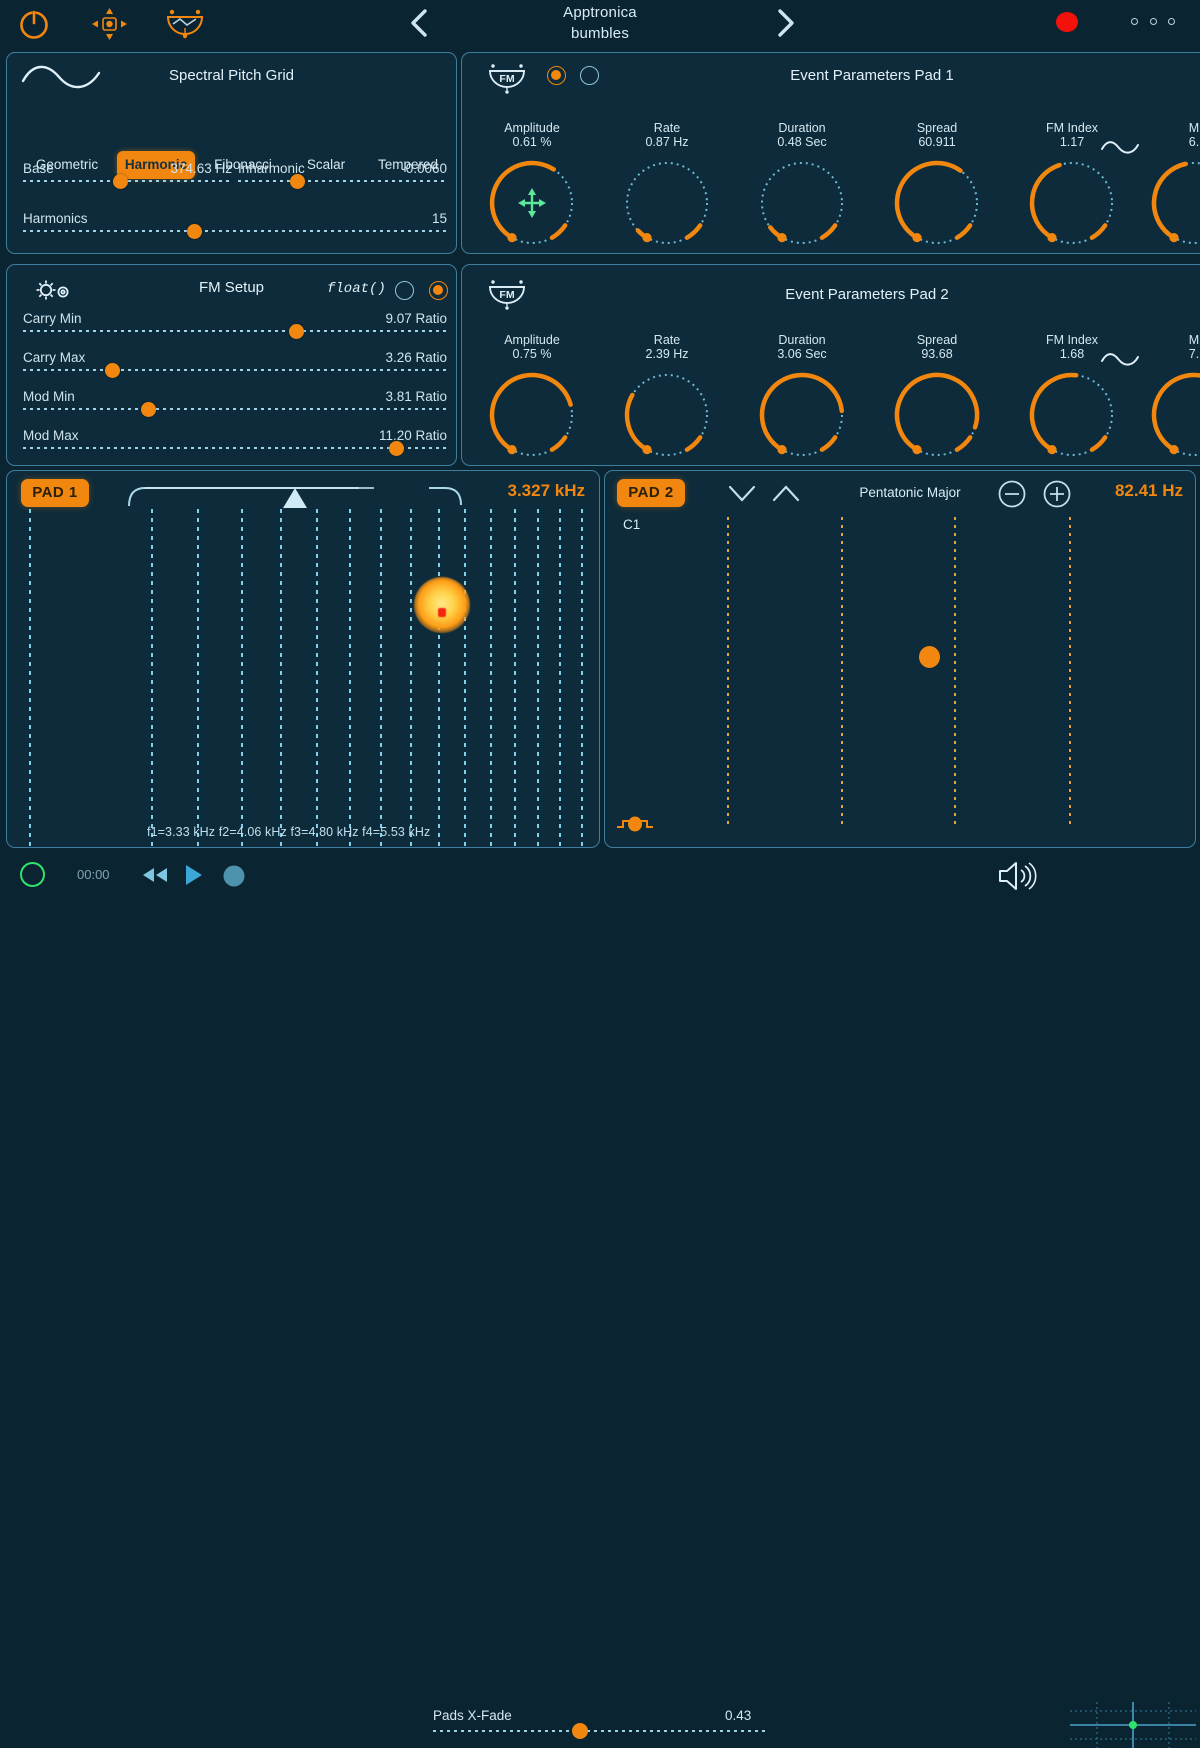 The image size is (1200, 1748). I want to click on wave-node-icon, so click(635, 824).